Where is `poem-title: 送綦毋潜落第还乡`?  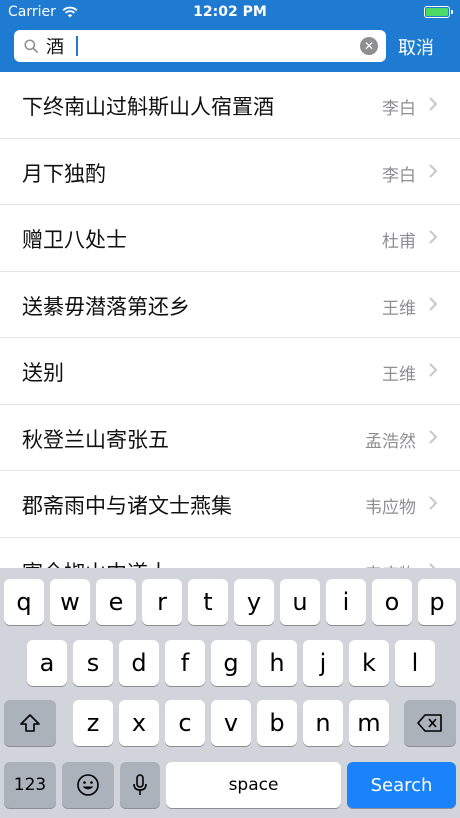 poem-title: 送綦毋潜落第还乡 is located at coordinates (106, 306).